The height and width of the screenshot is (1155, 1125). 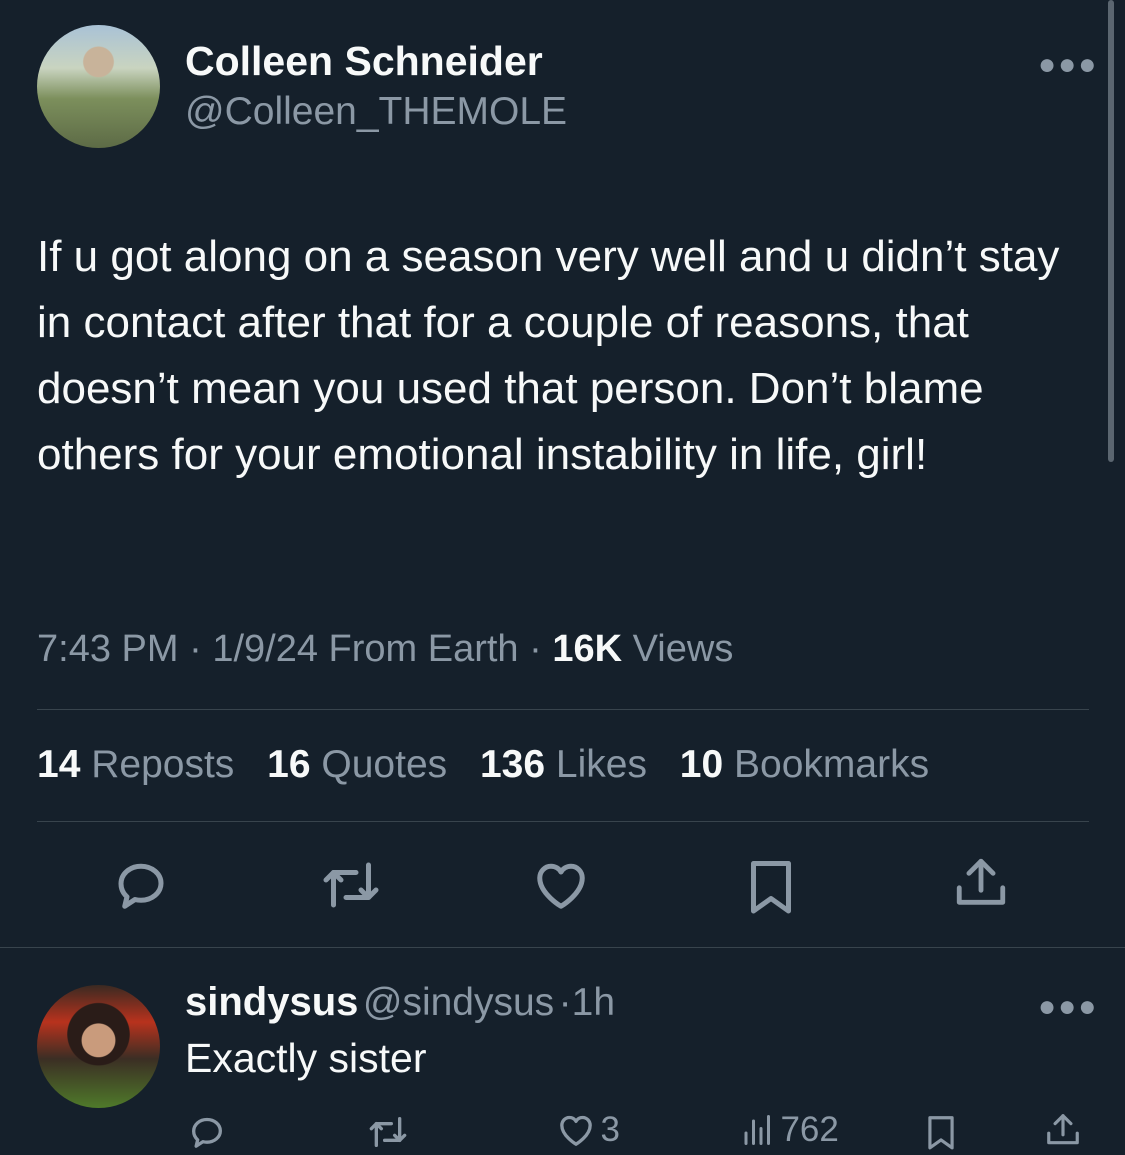 What do you see at coordinates (423, 649) in the screenshot?
I see `tweet-location: From Earth` at bounding box center [423, 649].